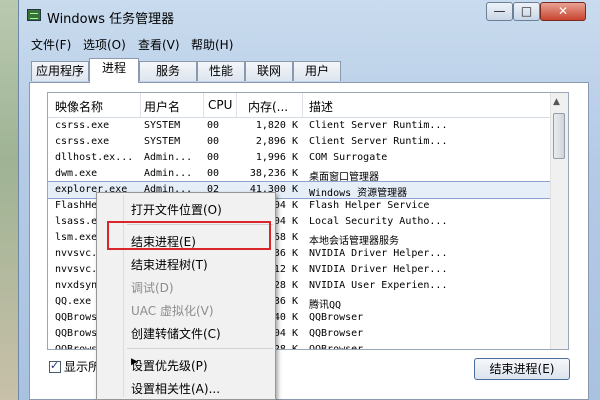  I want to click on cell-memory: 1,996 K, so click(276, 157).